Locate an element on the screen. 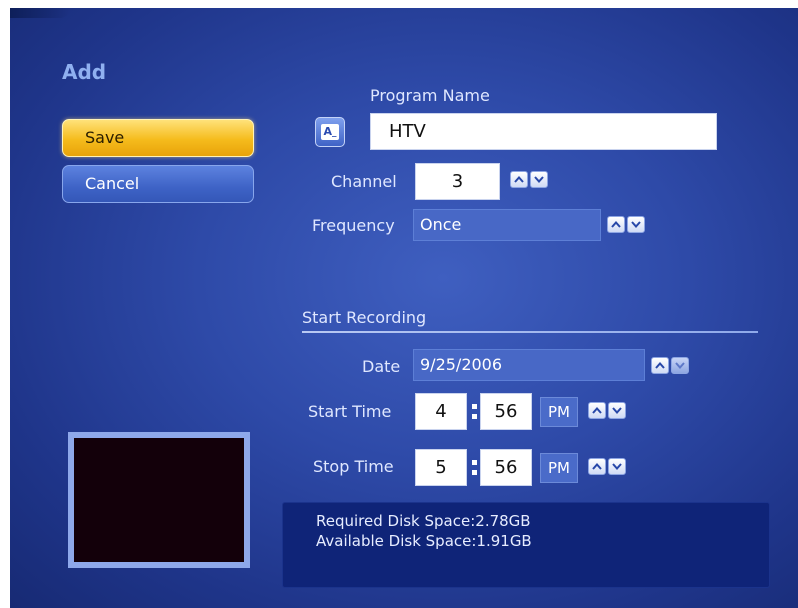  page-title: Add is located at coordinates (84, 72).